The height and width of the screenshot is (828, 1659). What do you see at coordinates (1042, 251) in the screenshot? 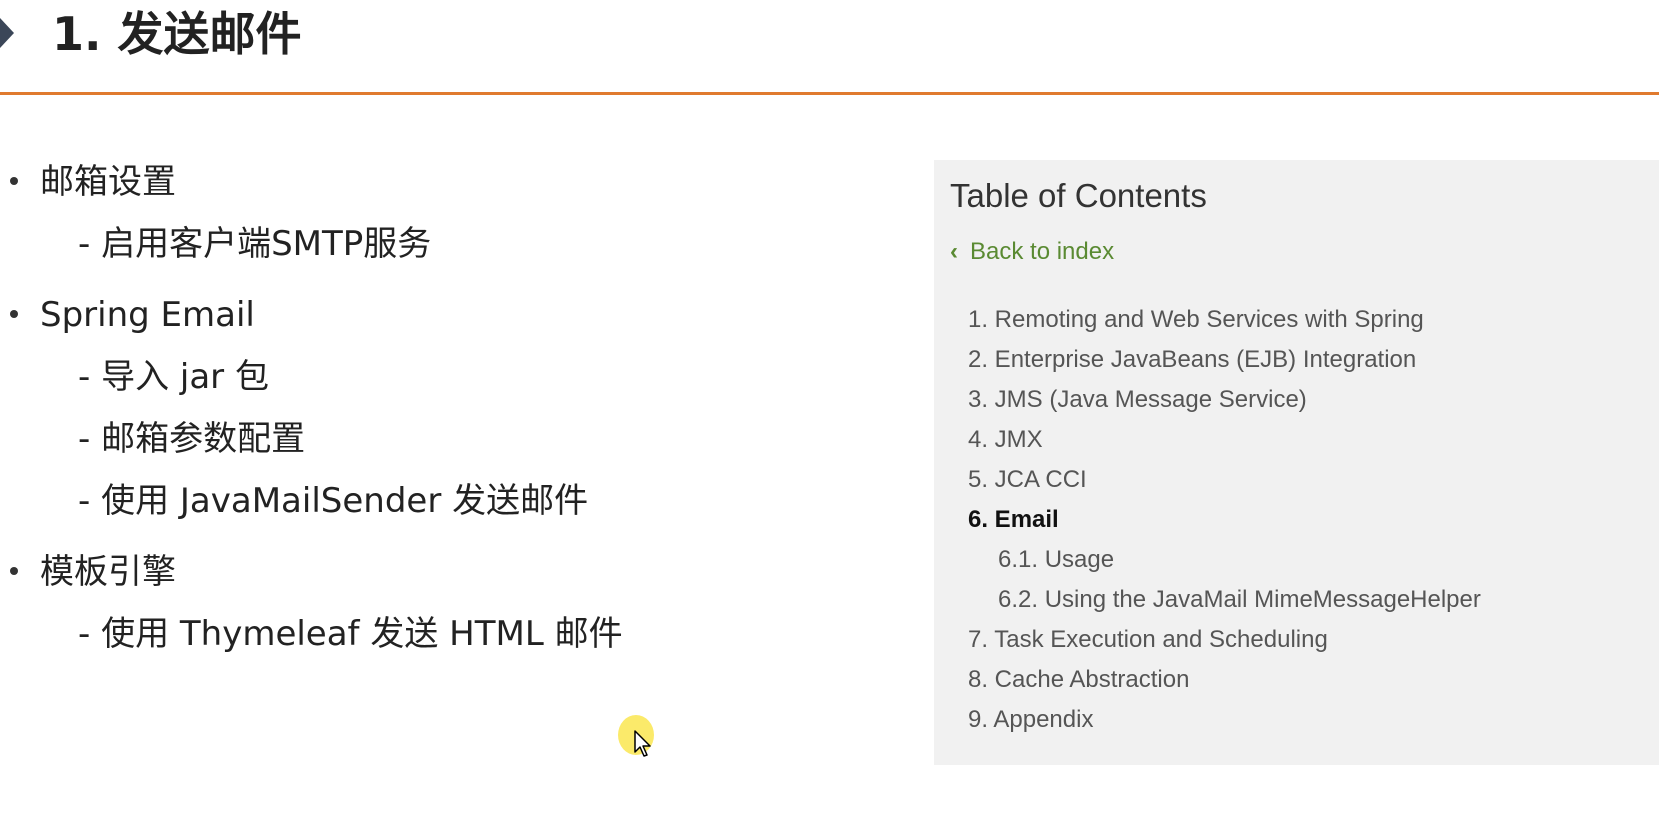
I see `back-link-label: Back to index` at bounding box center [1042, 251].